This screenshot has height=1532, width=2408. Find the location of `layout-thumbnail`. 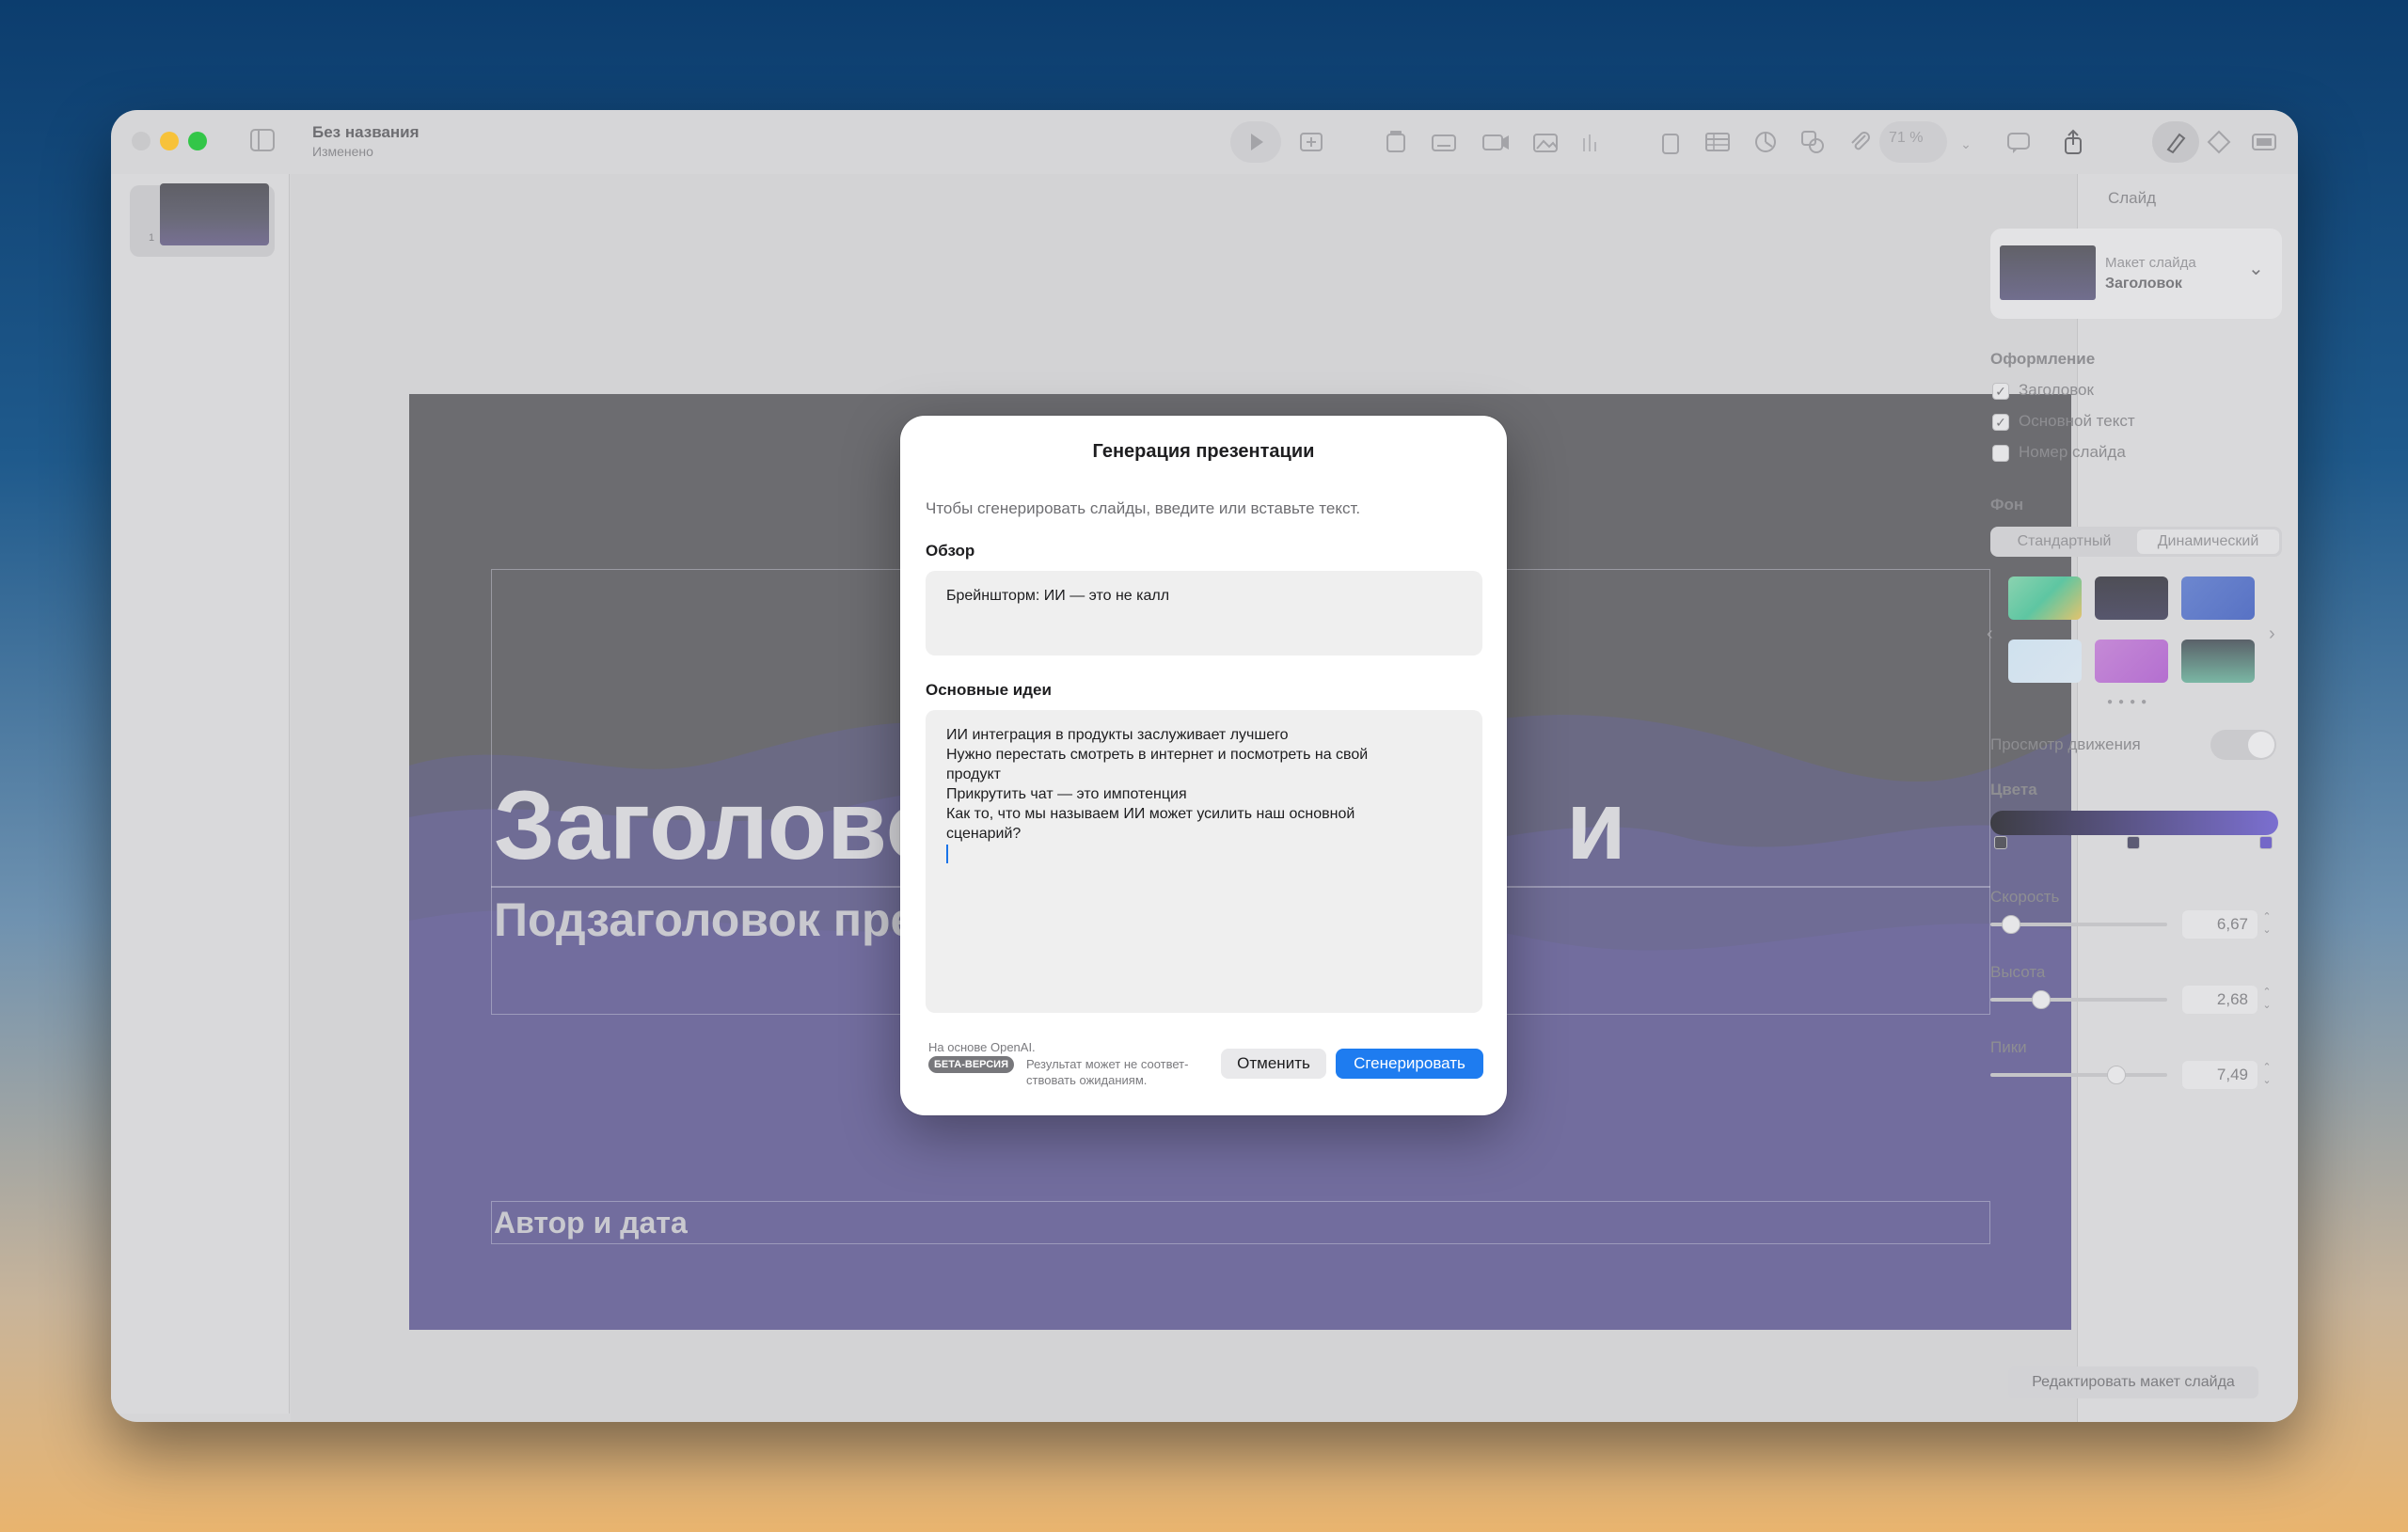

layout-thumbnail is located at coordinates (2048, 273).